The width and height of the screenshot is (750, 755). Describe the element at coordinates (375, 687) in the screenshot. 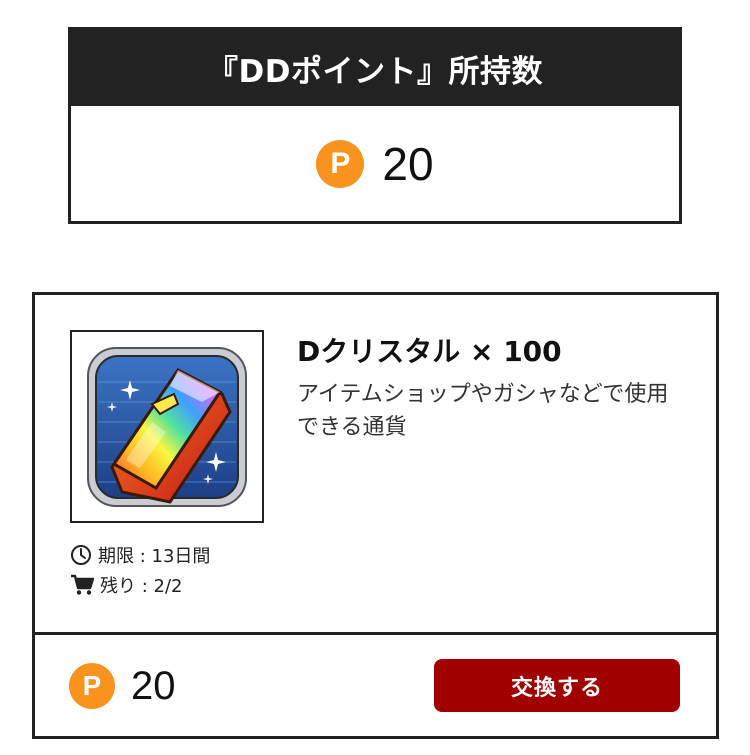

I see `item-purchase-bar: P 20 交換する` at that location.